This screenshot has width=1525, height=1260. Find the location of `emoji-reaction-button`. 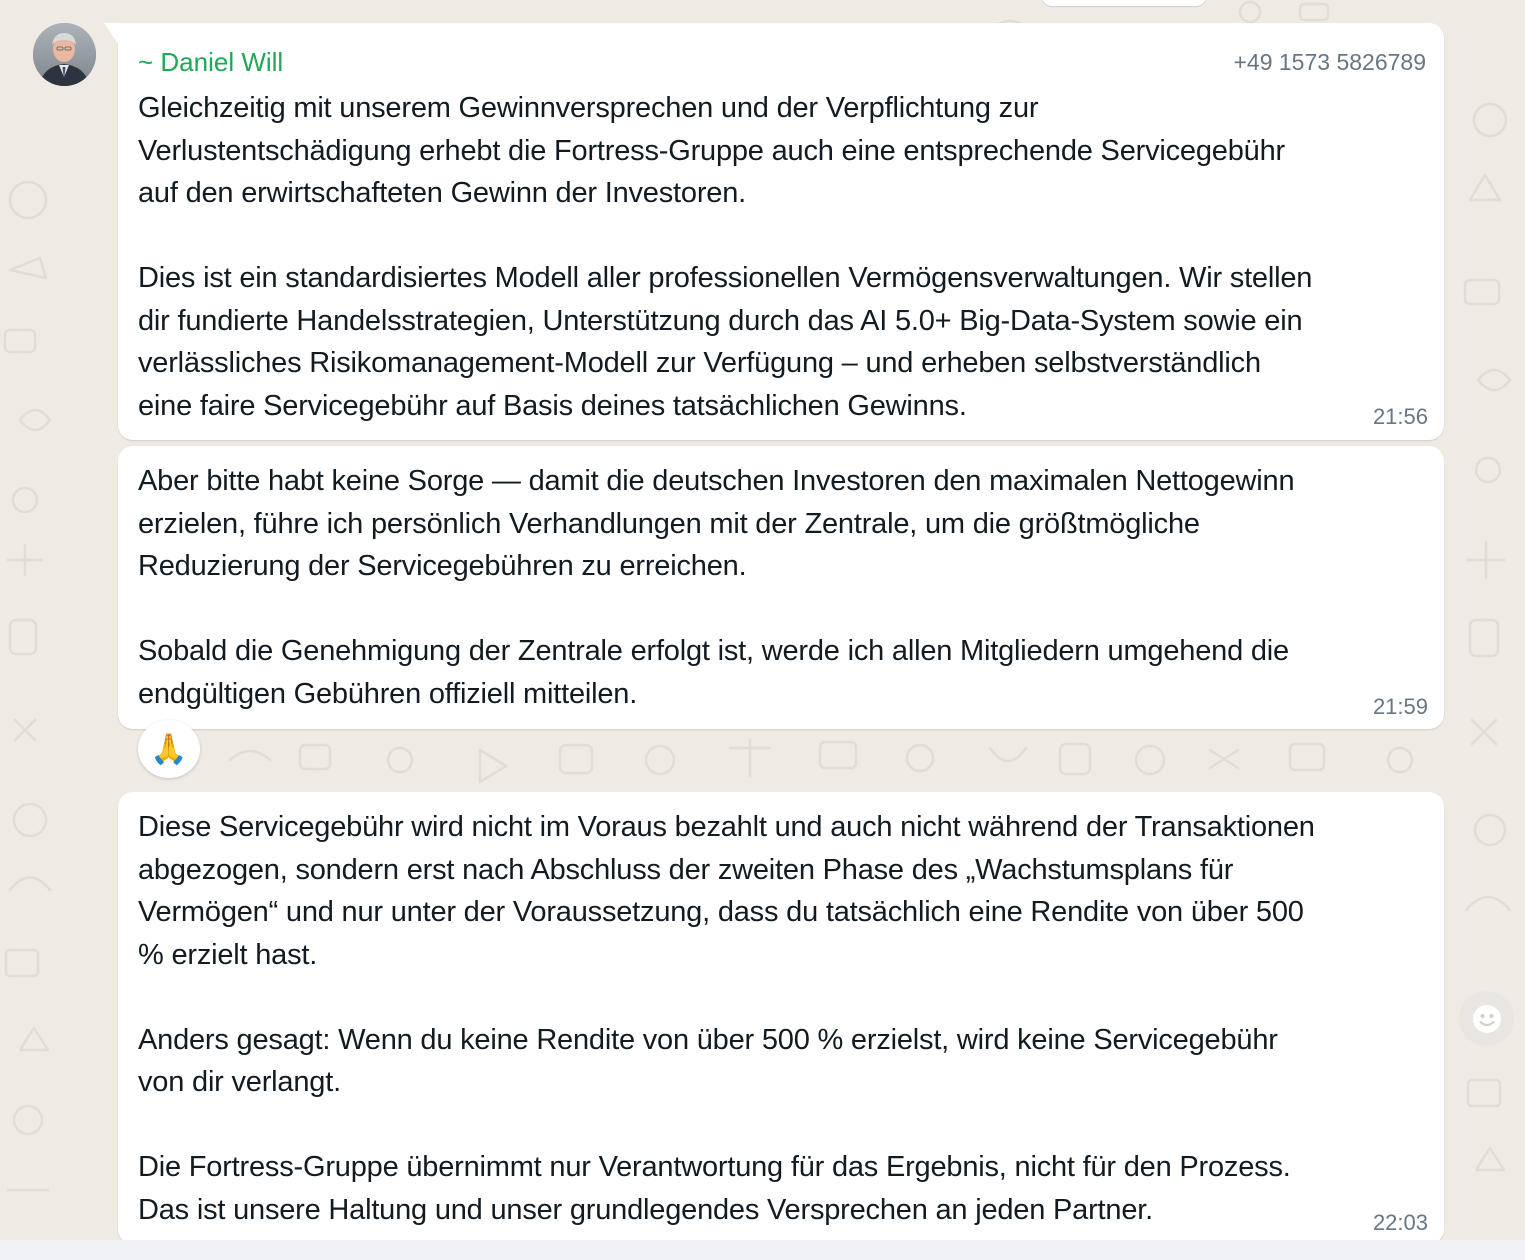

emoji-reaction-button is located at coordinates (1486, 1018).